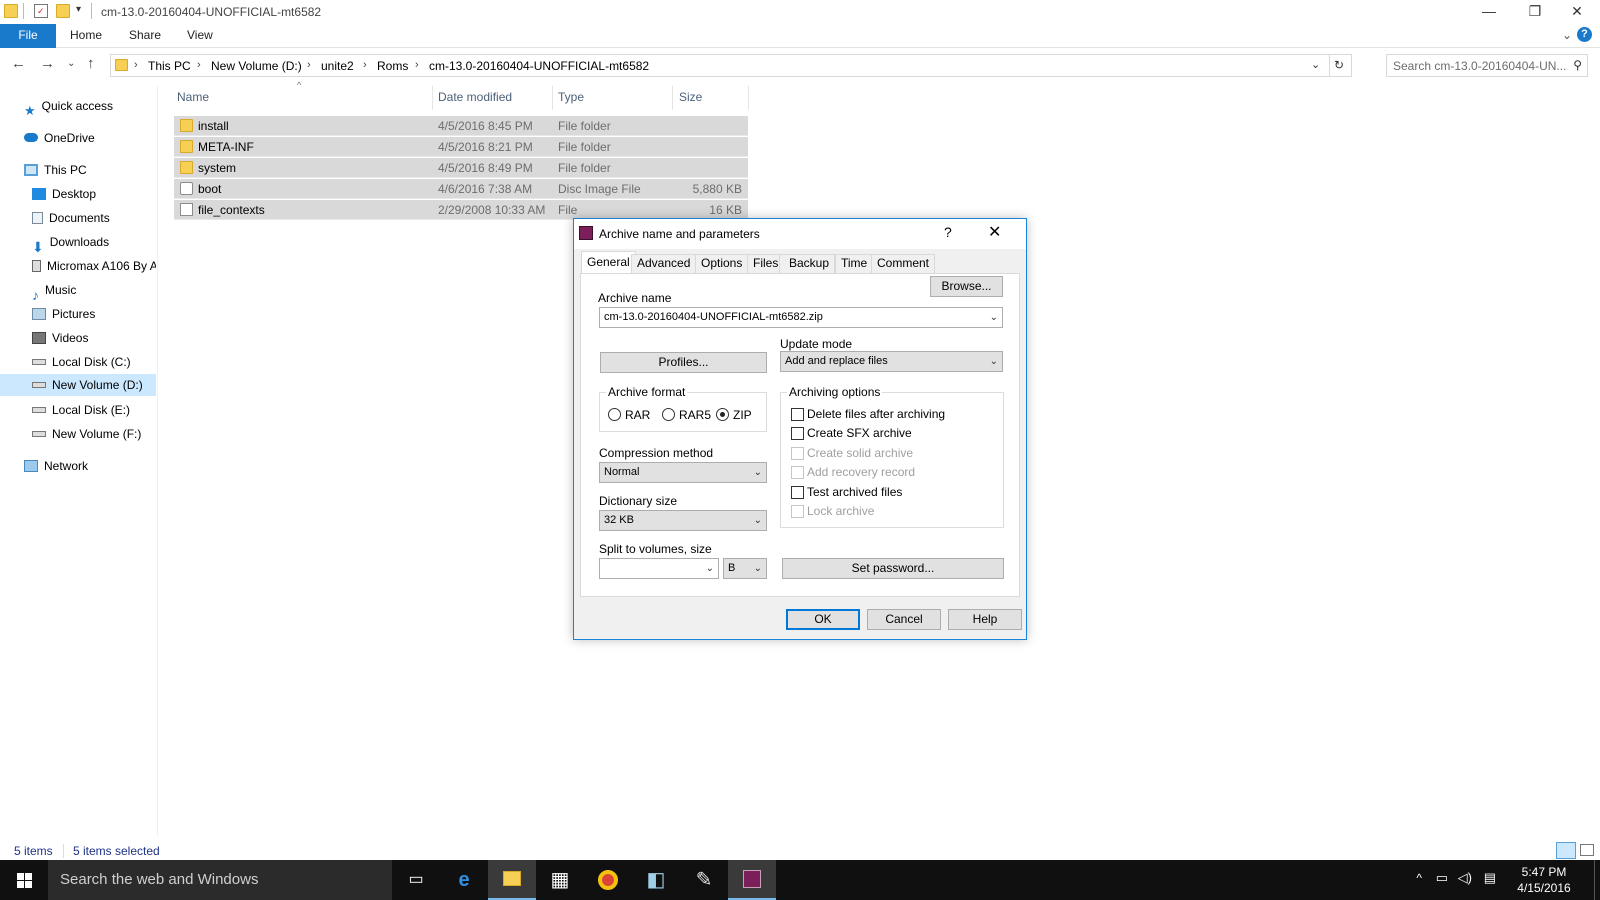 The image size is (1600, 900). I want to click on tab-advanced: Advanced, so click(664, 263).